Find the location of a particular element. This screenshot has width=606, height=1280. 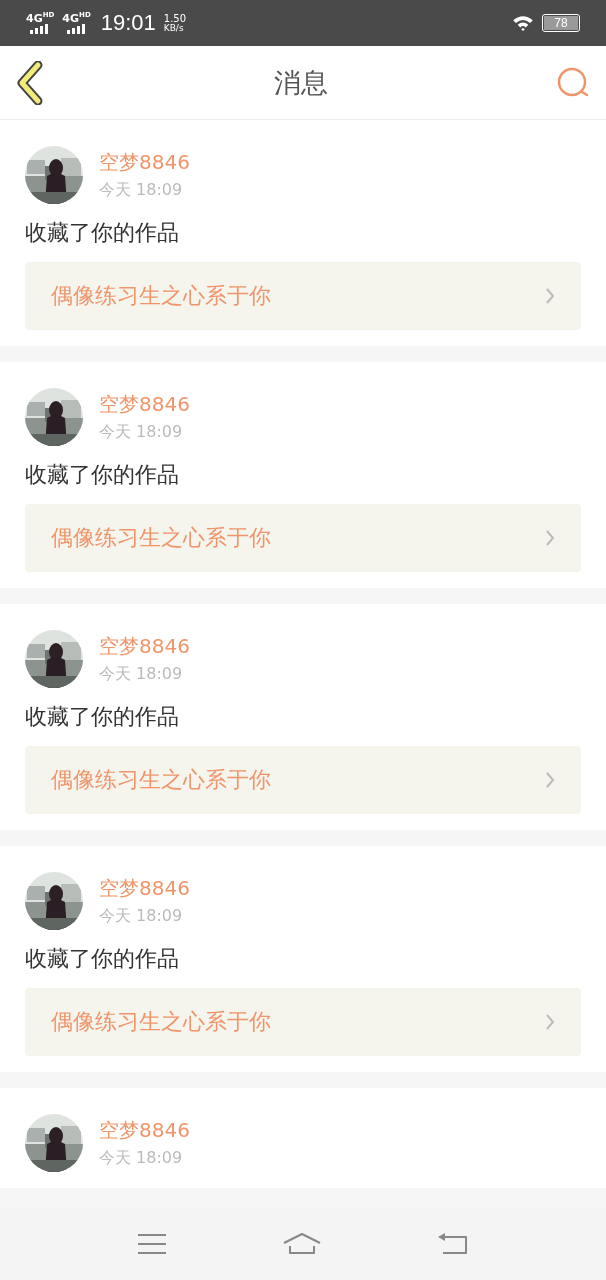

battery-indicator: 78 is located at coordinates (561, 23).